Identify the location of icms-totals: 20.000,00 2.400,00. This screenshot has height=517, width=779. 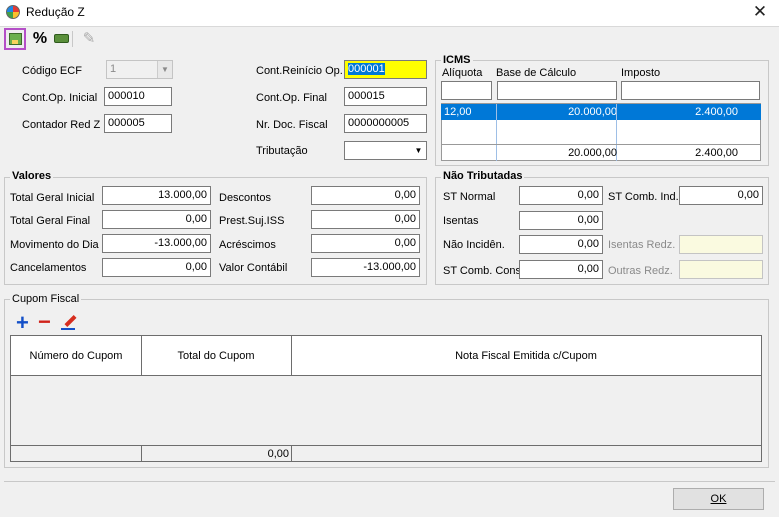
(601, 152).